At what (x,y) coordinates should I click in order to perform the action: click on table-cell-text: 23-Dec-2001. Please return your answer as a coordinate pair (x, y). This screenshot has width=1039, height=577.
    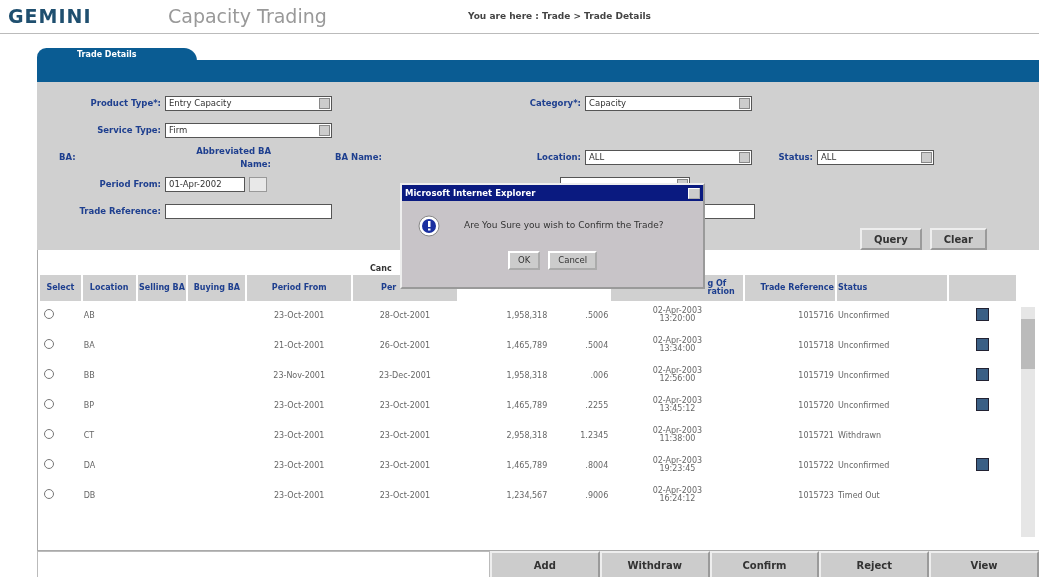
    Looking at the image, I should click on (405, 376).